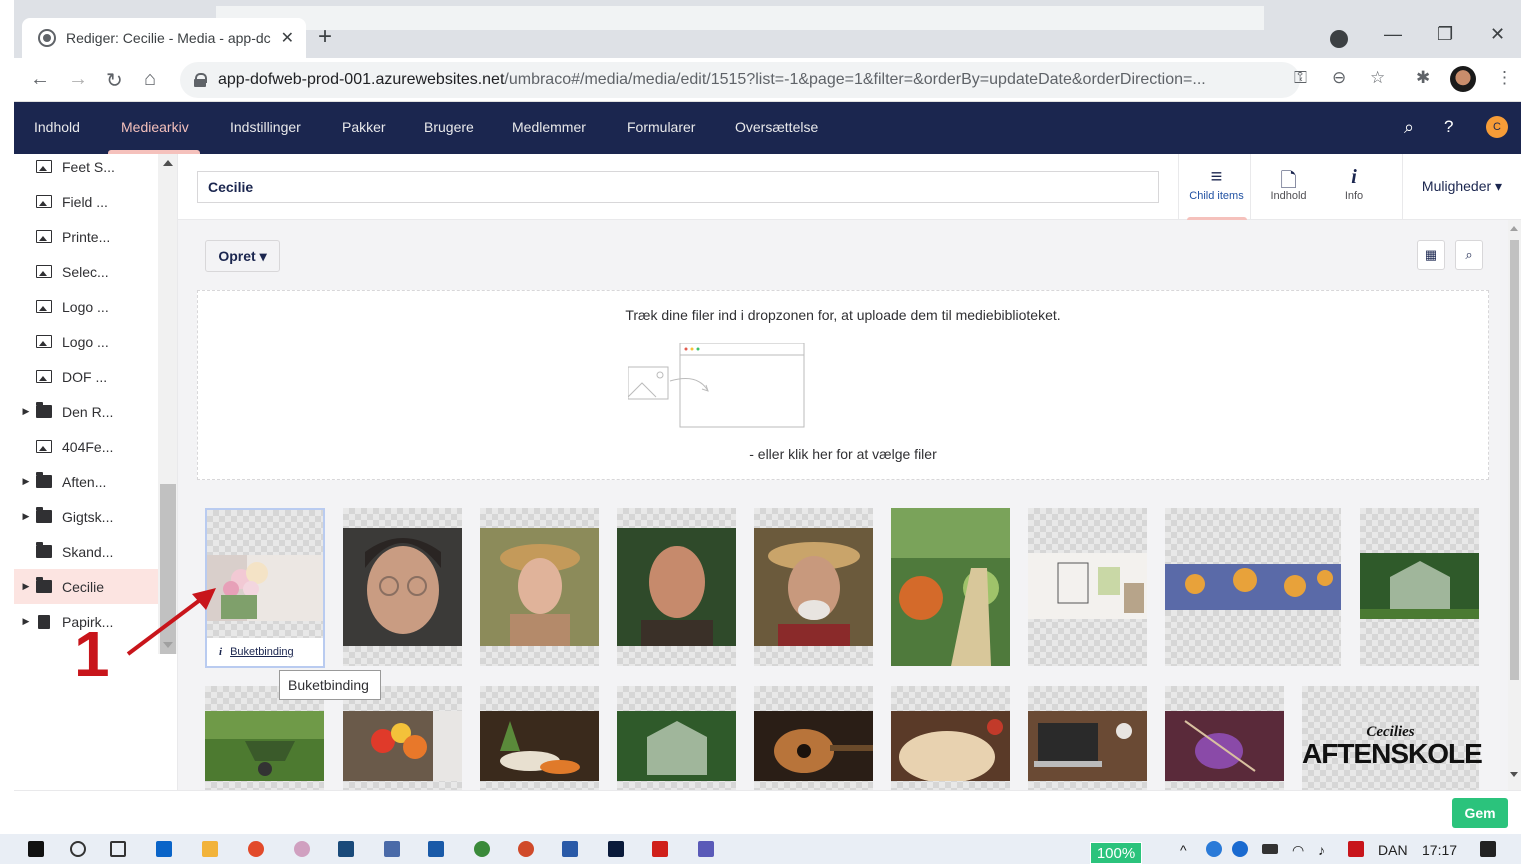 Image resolution: width=1521 pixels, height=864 pixels. I want to click on clock: 17:17, so click(1439, 850).